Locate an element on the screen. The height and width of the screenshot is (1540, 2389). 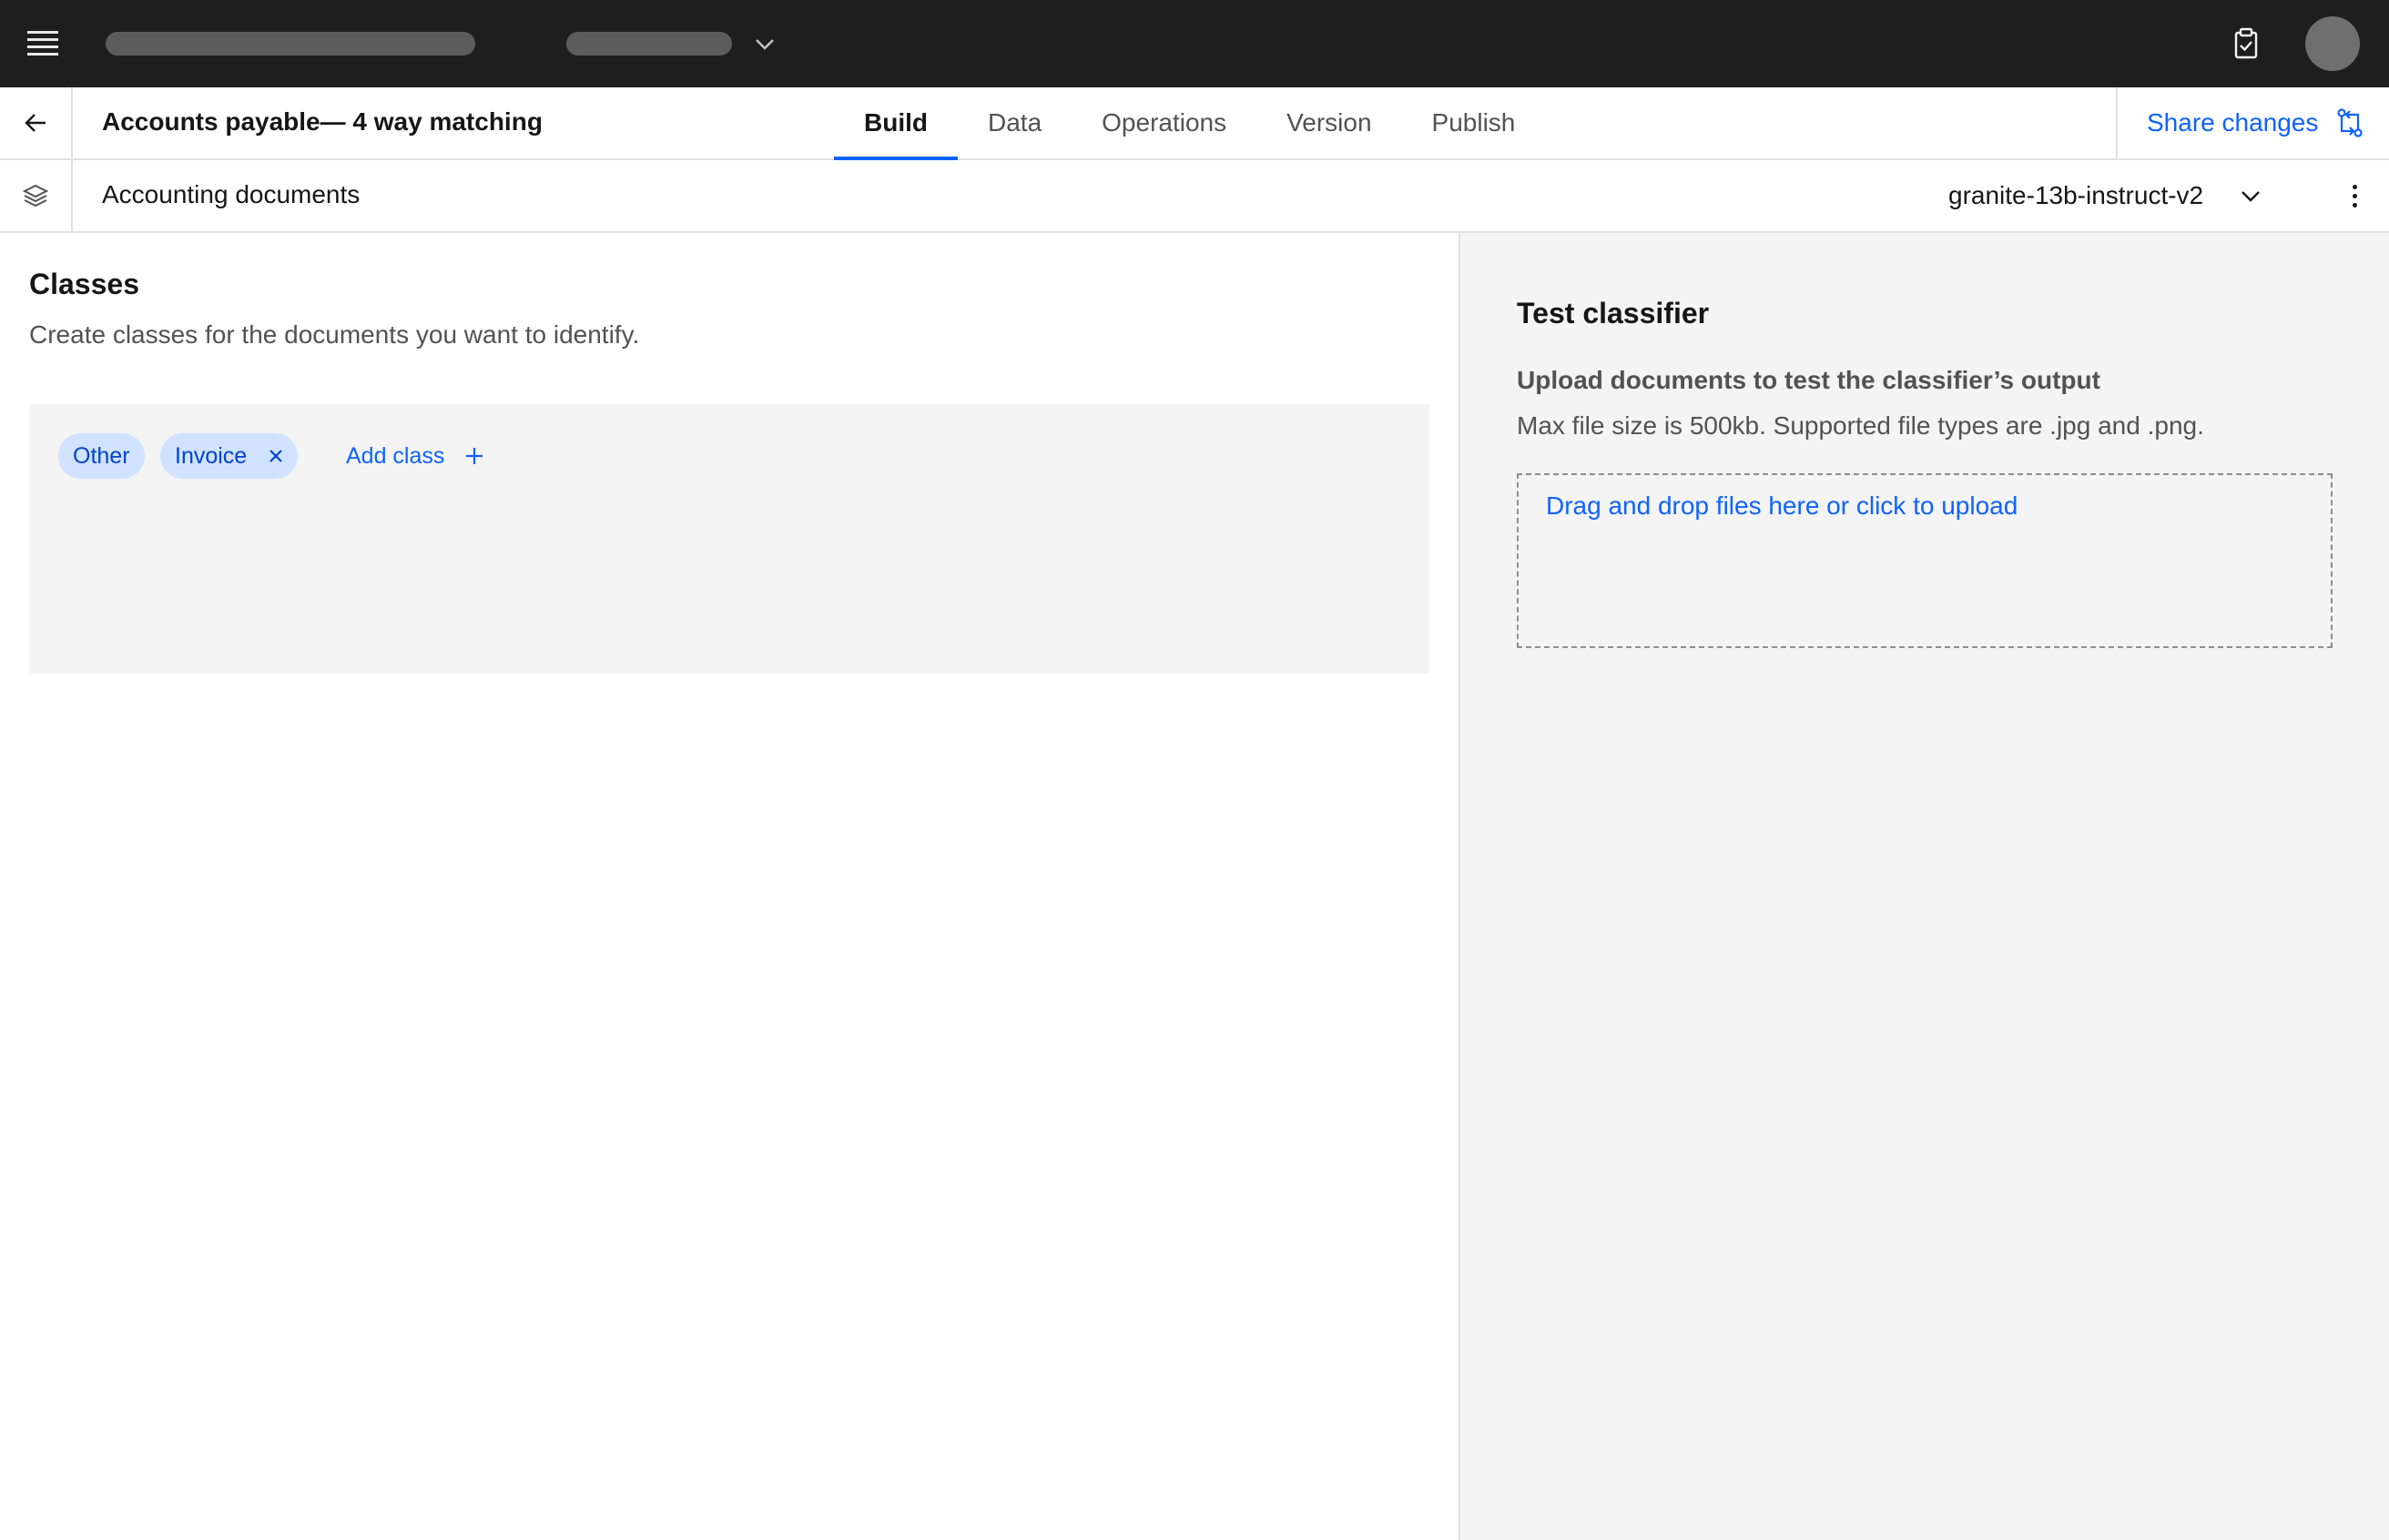
add-class-button: Add class is located at coordinates (415, 456).